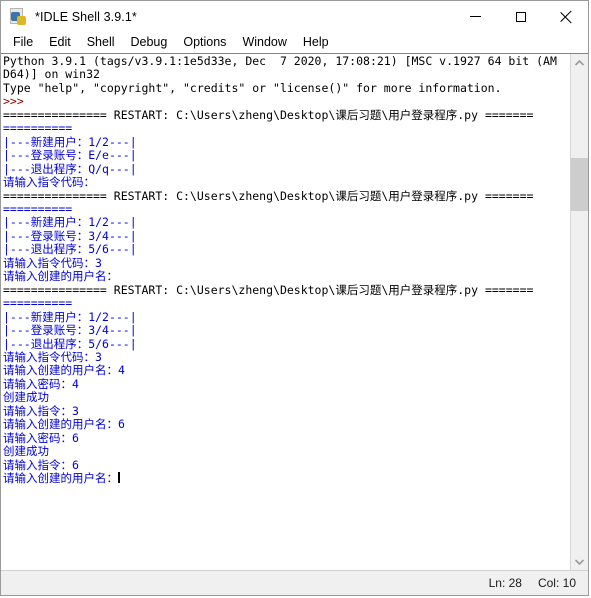  Describe the element at coordinates (286, 101) in the screenshot. I see `shell-line: >>>` at that location.